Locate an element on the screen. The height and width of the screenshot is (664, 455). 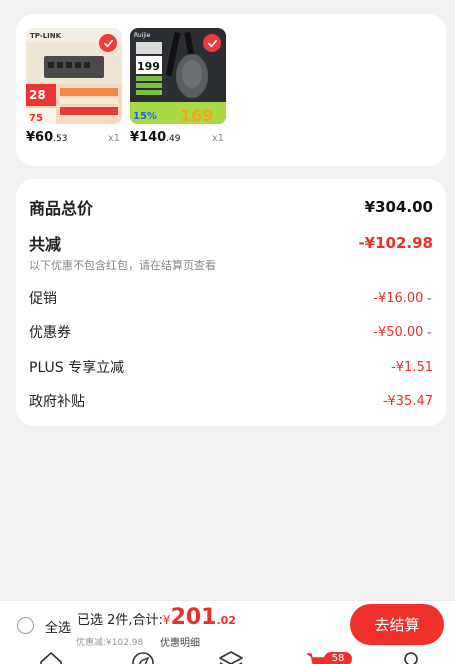
total-amount-dec: .02 is located at coordinates (226, 620).